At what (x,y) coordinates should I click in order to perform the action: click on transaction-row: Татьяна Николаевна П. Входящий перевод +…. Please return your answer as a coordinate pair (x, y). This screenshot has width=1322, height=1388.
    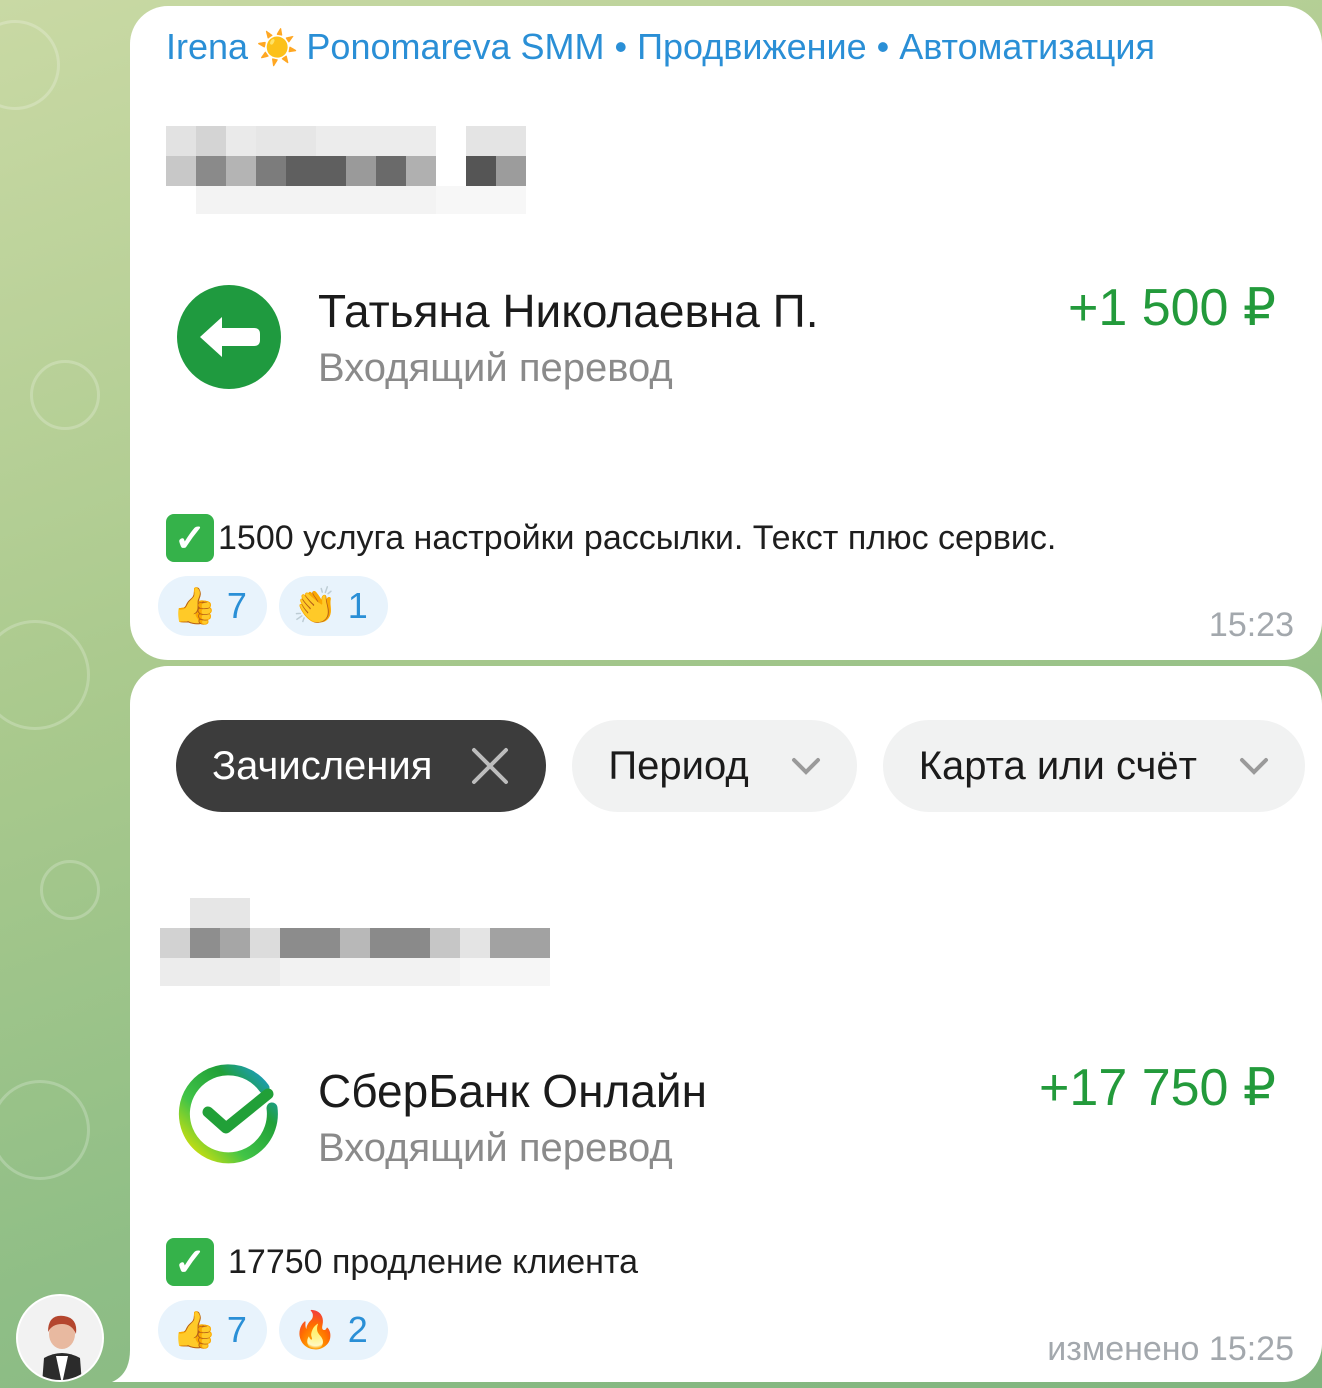
    Looking at the image, I should click on (726, 336).